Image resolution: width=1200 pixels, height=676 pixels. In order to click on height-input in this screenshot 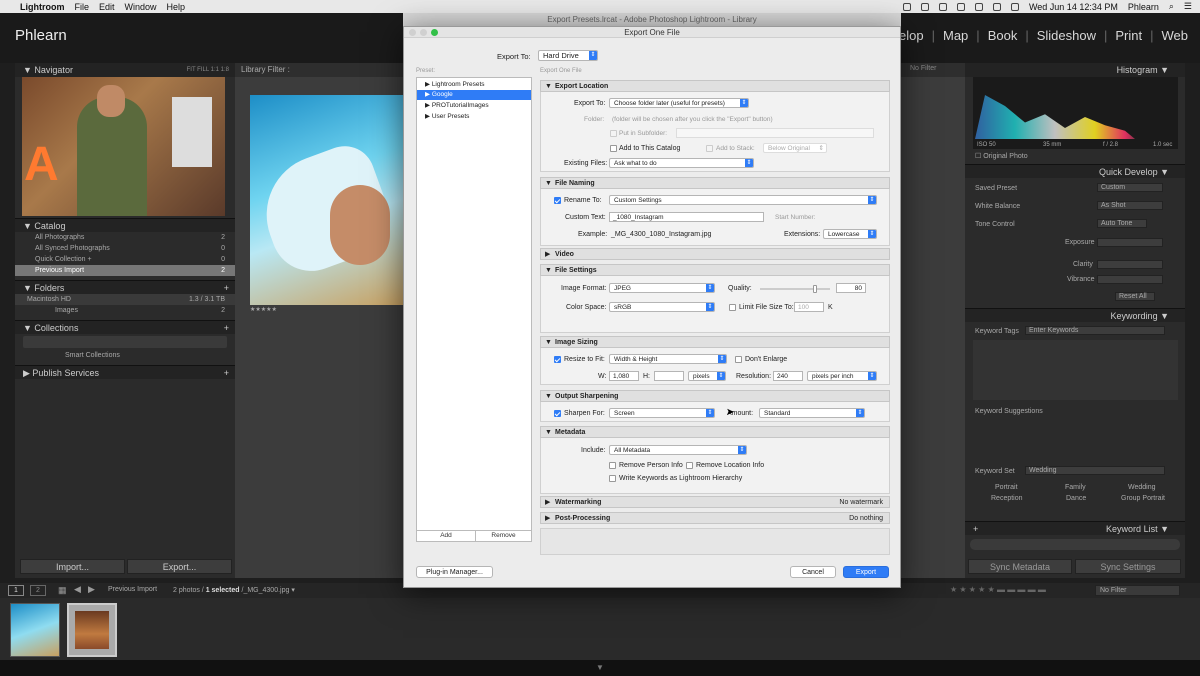, I will do `click(669, 376)`.